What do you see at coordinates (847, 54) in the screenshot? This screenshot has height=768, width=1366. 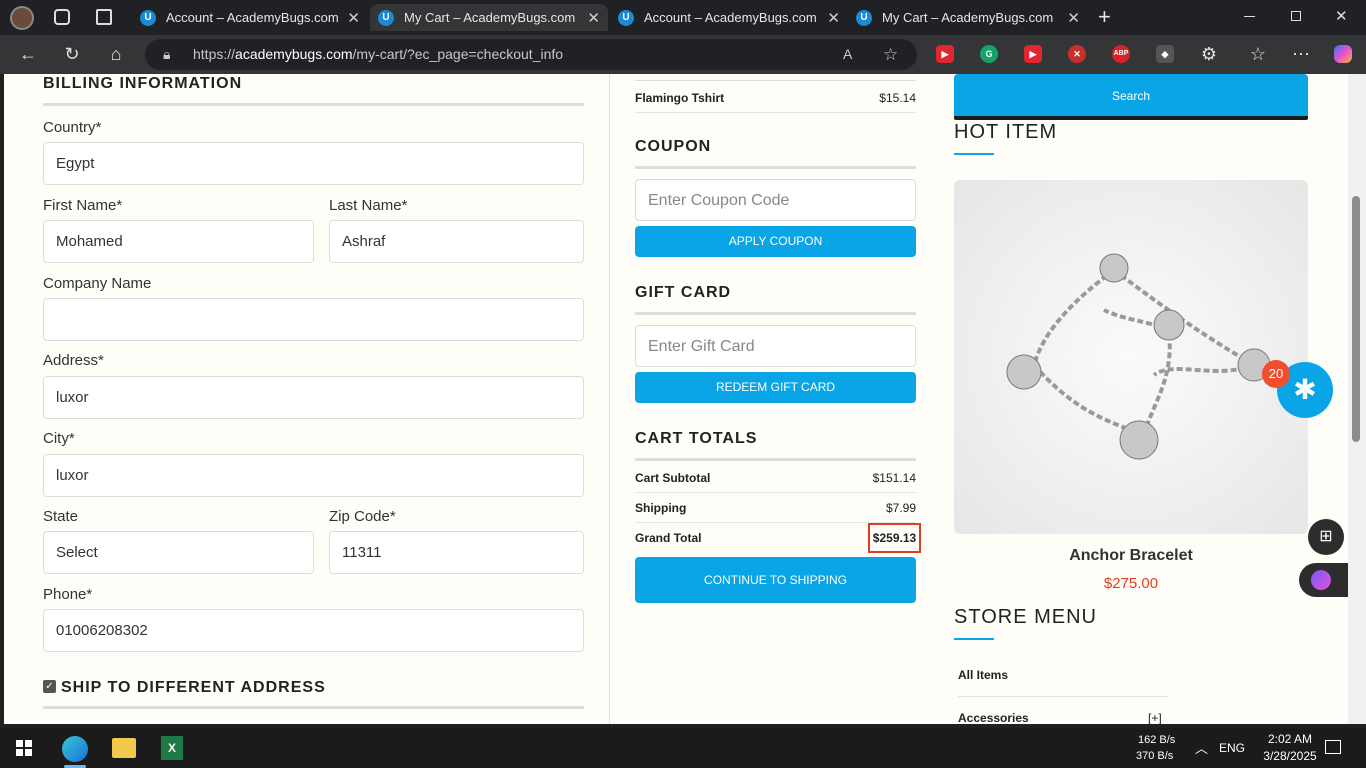 I see `read-aloud-icon: A` at bounding box center [847, 54].